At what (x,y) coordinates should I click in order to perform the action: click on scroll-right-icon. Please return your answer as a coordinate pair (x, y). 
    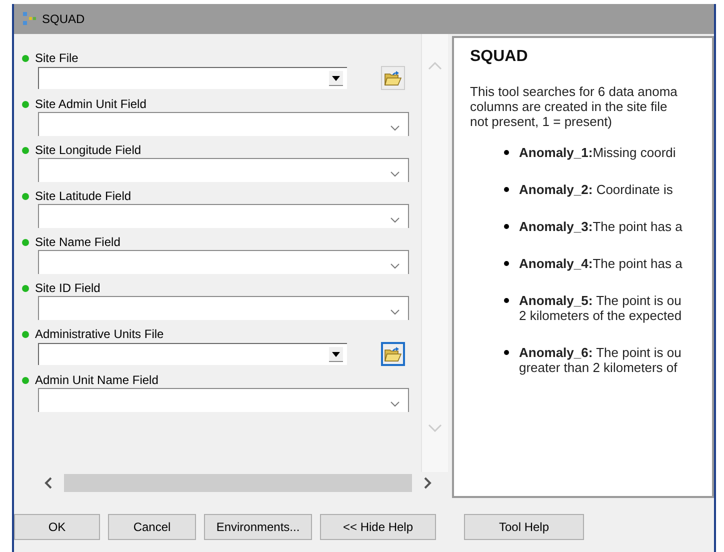
    Looking at the image, I should click on (428, 483).